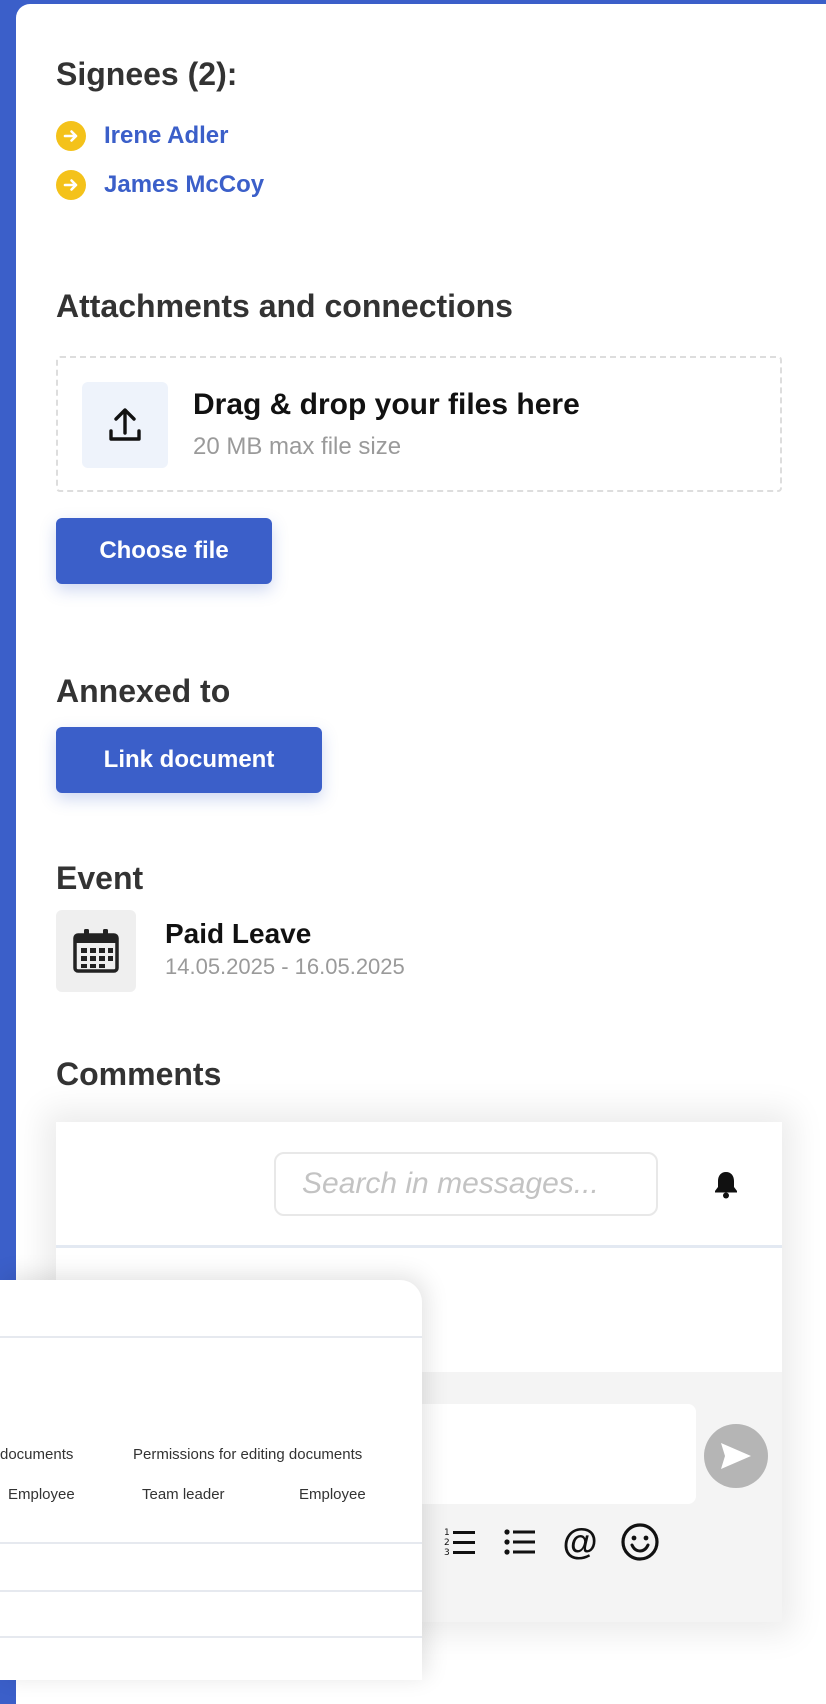 This screenshot has width=826, height=1704. I want to click on bullet-list-icon, so click(520, 1542).